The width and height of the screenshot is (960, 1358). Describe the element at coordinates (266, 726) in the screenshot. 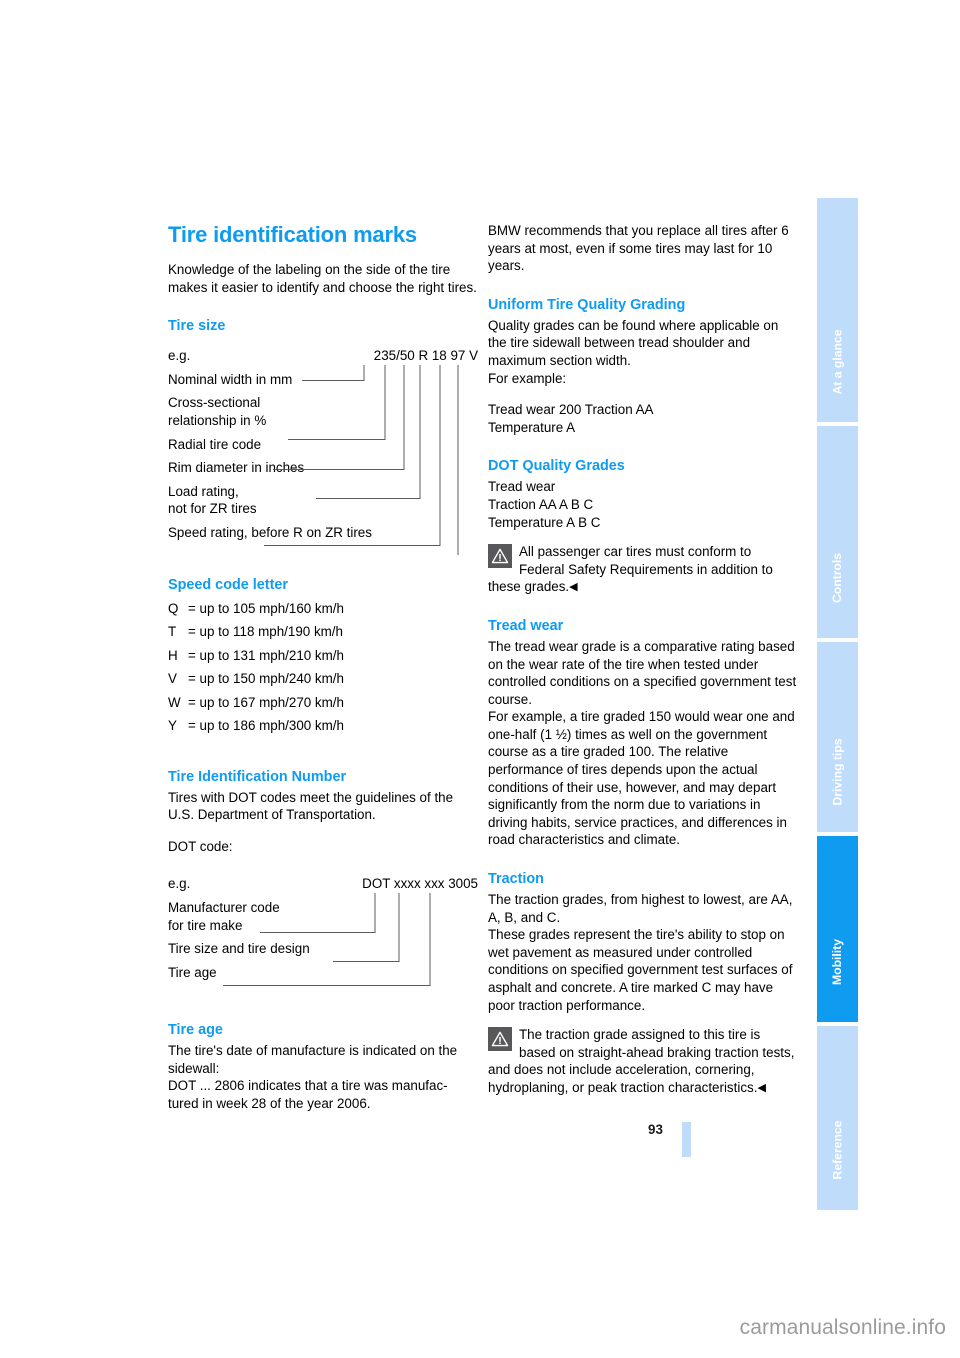

I see `speed-code-definition: = up to 186 mph/300 km/h` at that location.